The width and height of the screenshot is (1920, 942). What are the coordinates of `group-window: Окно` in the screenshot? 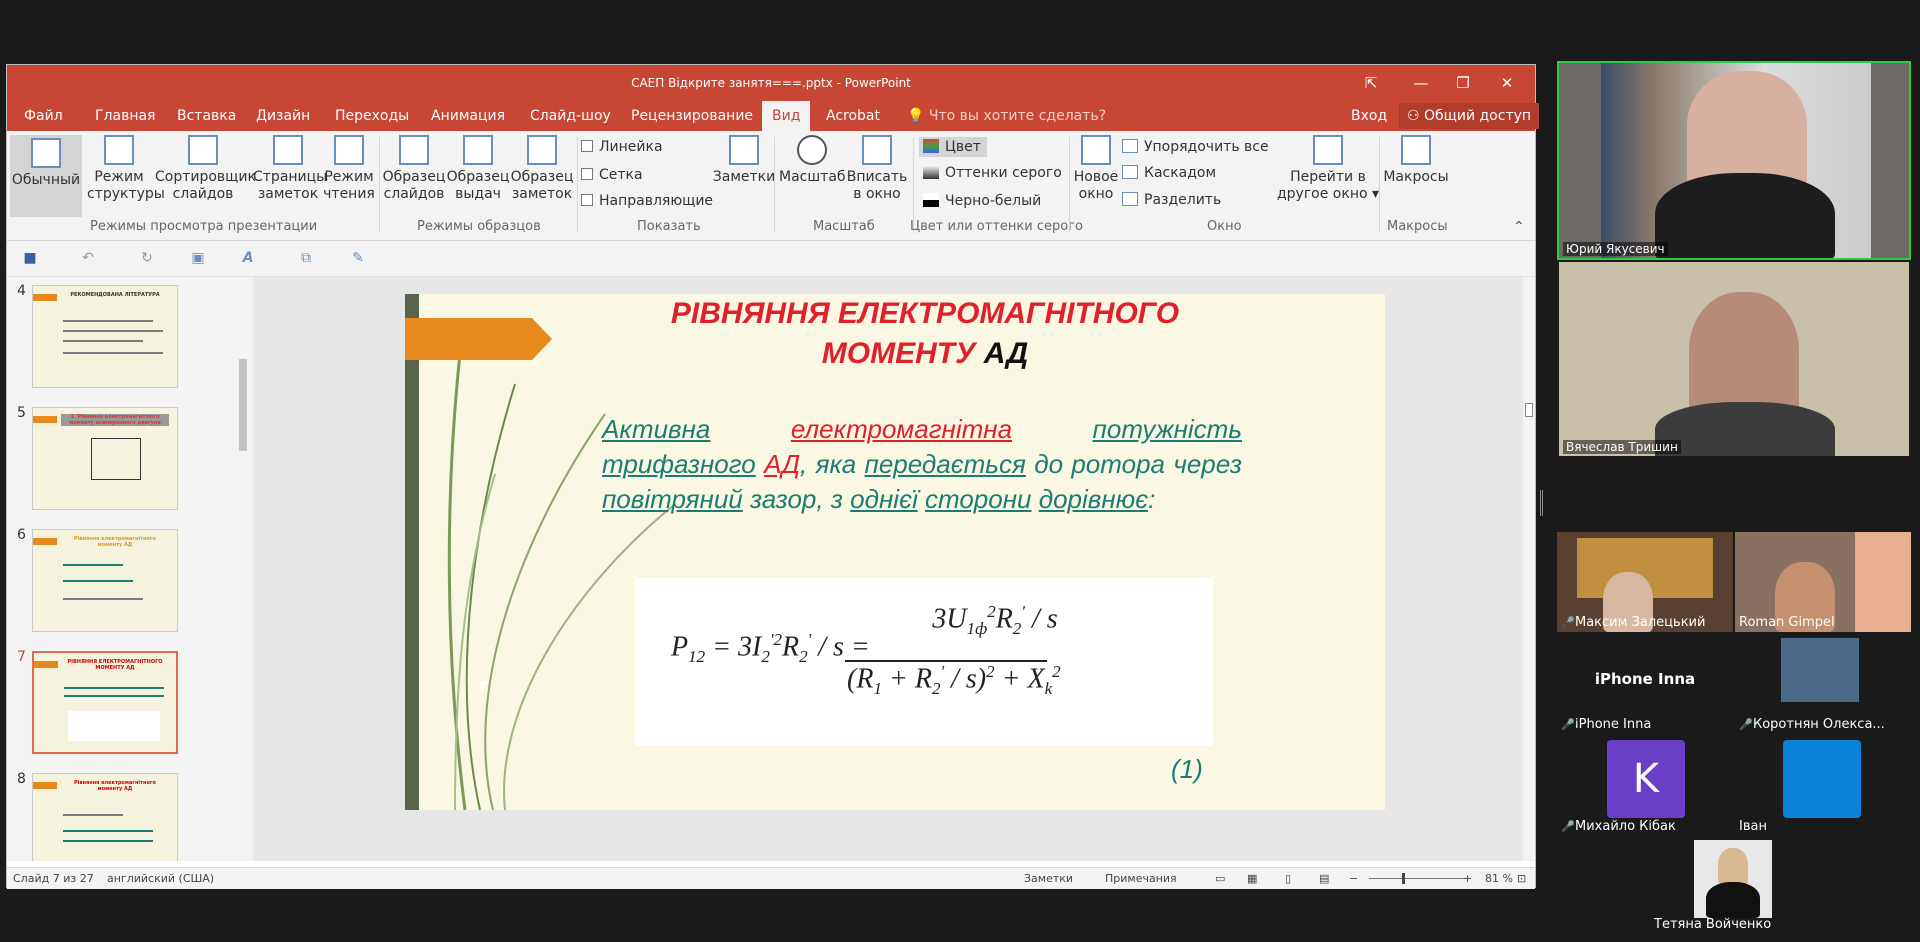 It's located at (1224, 226).